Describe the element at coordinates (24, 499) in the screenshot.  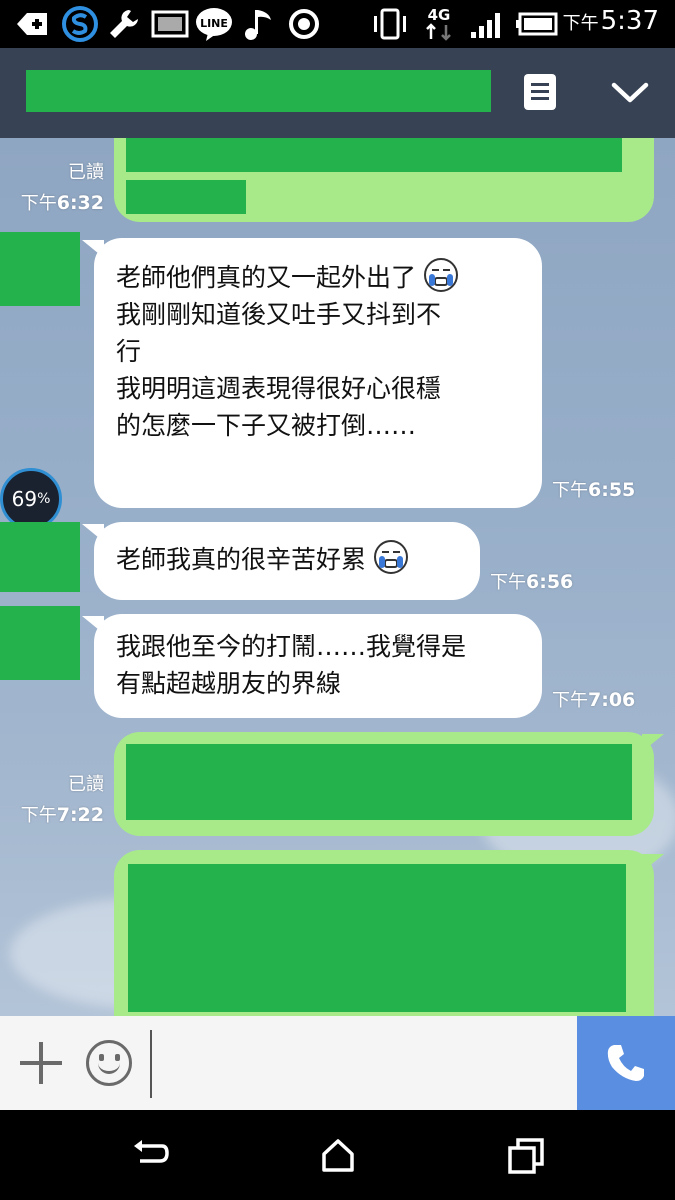
I see `badge-value: 69` at that location.